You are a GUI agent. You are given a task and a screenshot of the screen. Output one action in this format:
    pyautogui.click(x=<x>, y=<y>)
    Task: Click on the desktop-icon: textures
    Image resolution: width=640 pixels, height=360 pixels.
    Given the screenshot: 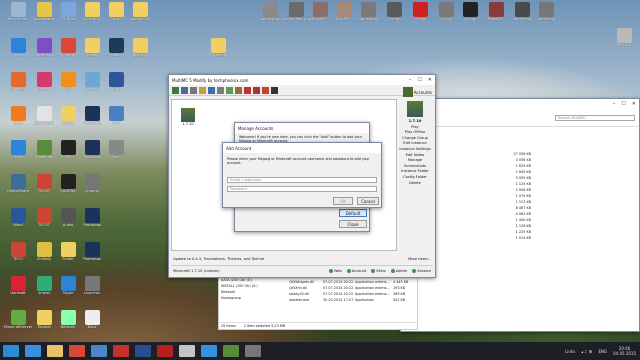 What is the action you would take?
    pyautogui.click(x=140, y=51)
    